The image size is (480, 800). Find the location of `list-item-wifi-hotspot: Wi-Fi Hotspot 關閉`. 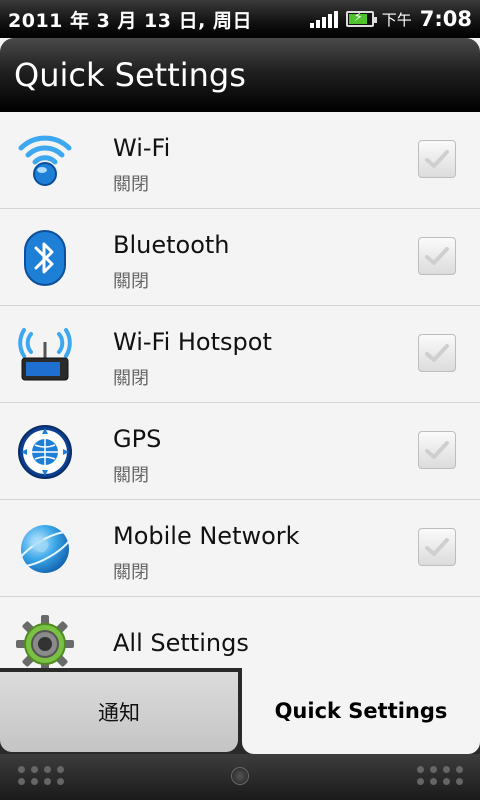

list-item-wifi-hotspot: Wi-Fi Hotspot 關閉 is located at coordinates (240, 354).